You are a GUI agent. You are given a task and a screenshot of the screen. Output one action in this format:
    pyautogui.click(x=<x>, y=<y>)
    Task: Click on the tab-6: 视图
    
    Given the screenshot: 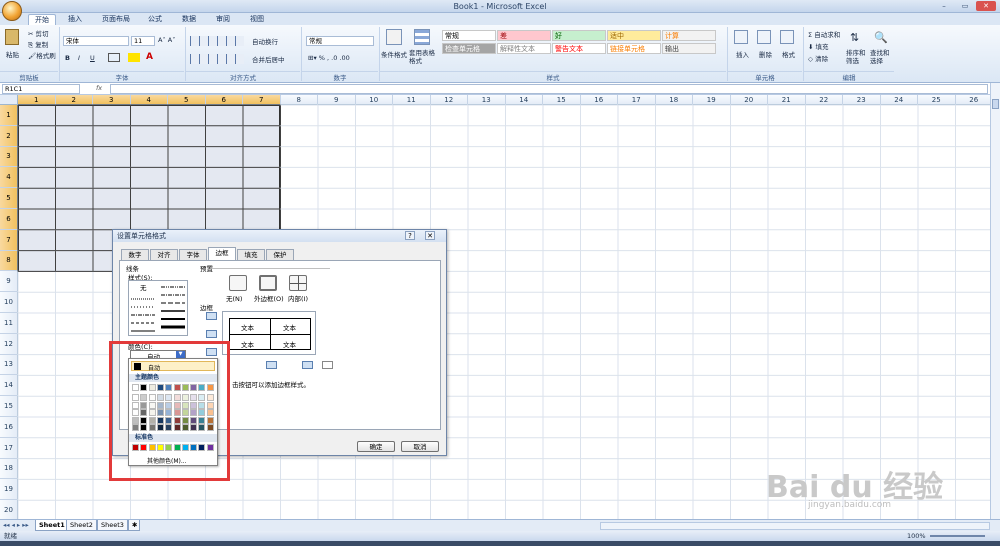 What is the action you would take?
    pyautogui.click(x=257, y=19)
    